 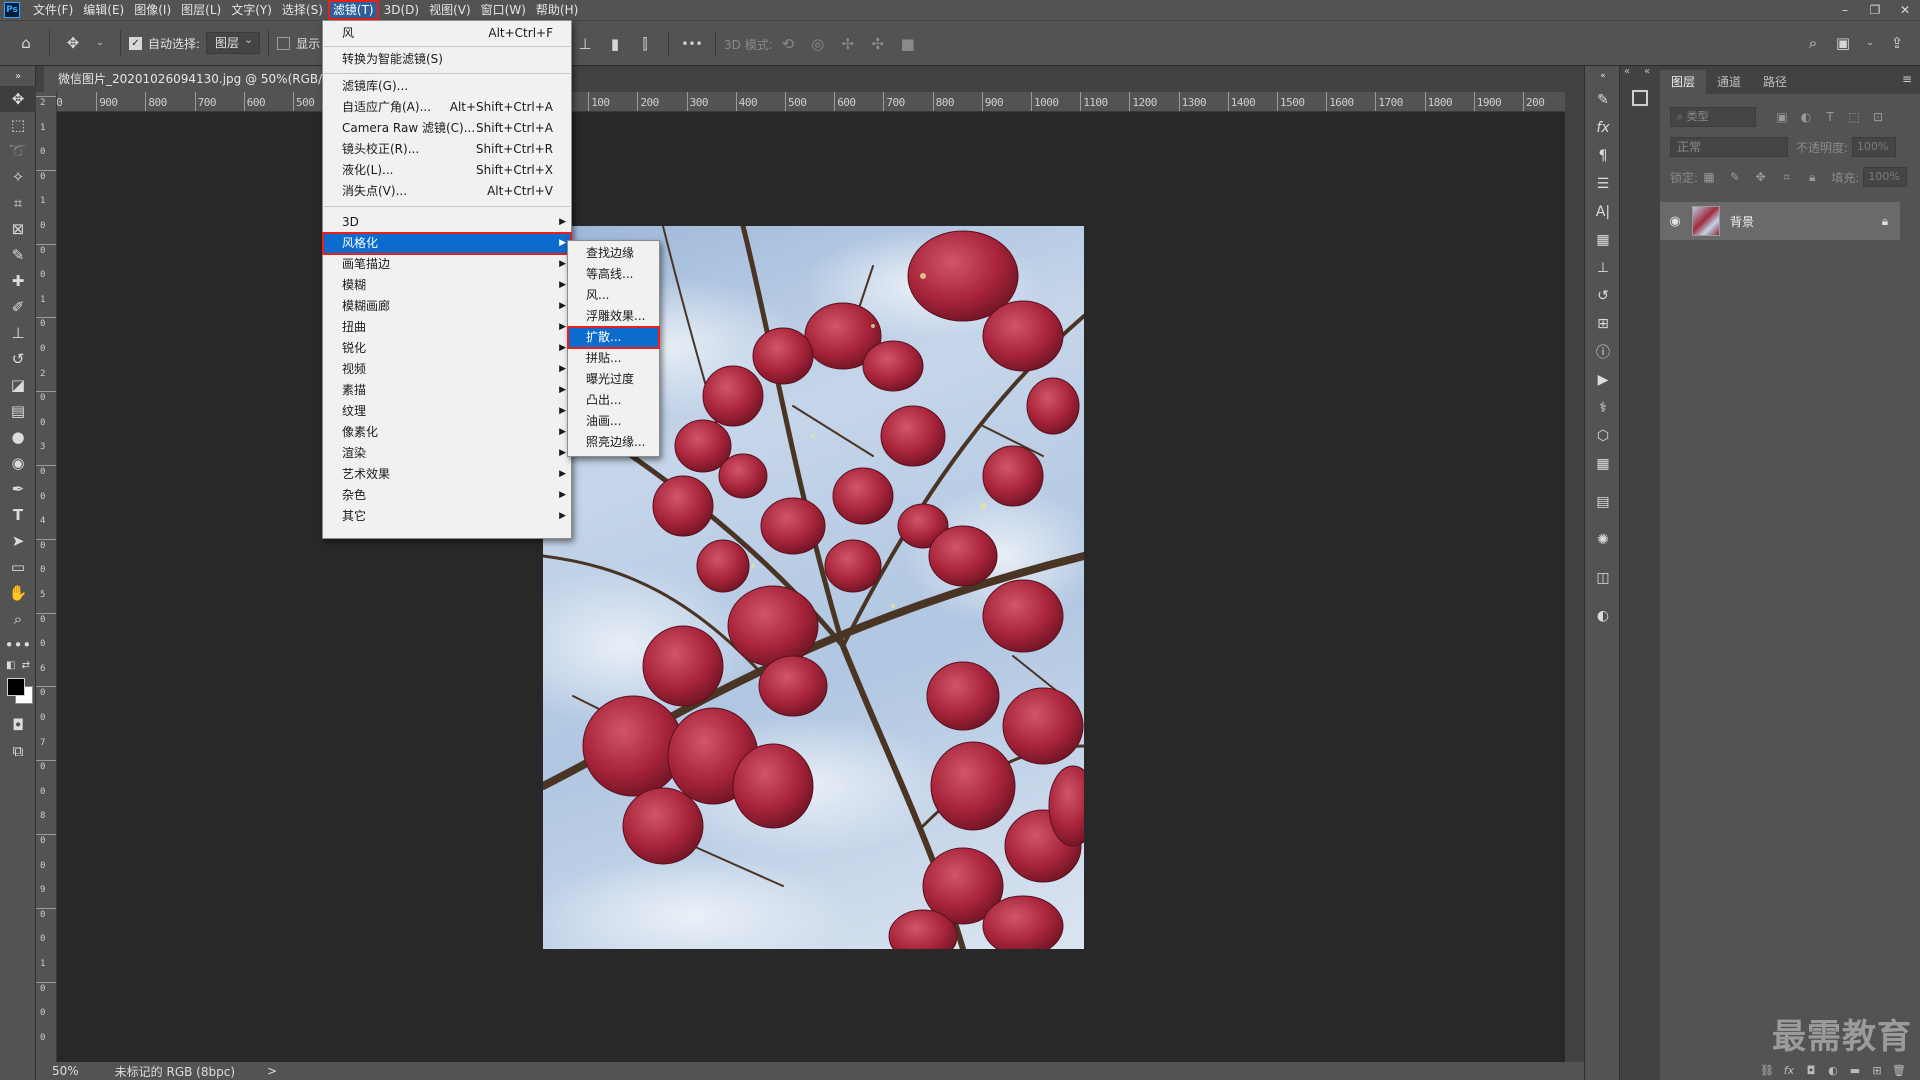 What do you see at coordinates (1907, 79) in the screenshot?
I see `panel-menu-icon: ≡` at bounding box center [1907, 79].